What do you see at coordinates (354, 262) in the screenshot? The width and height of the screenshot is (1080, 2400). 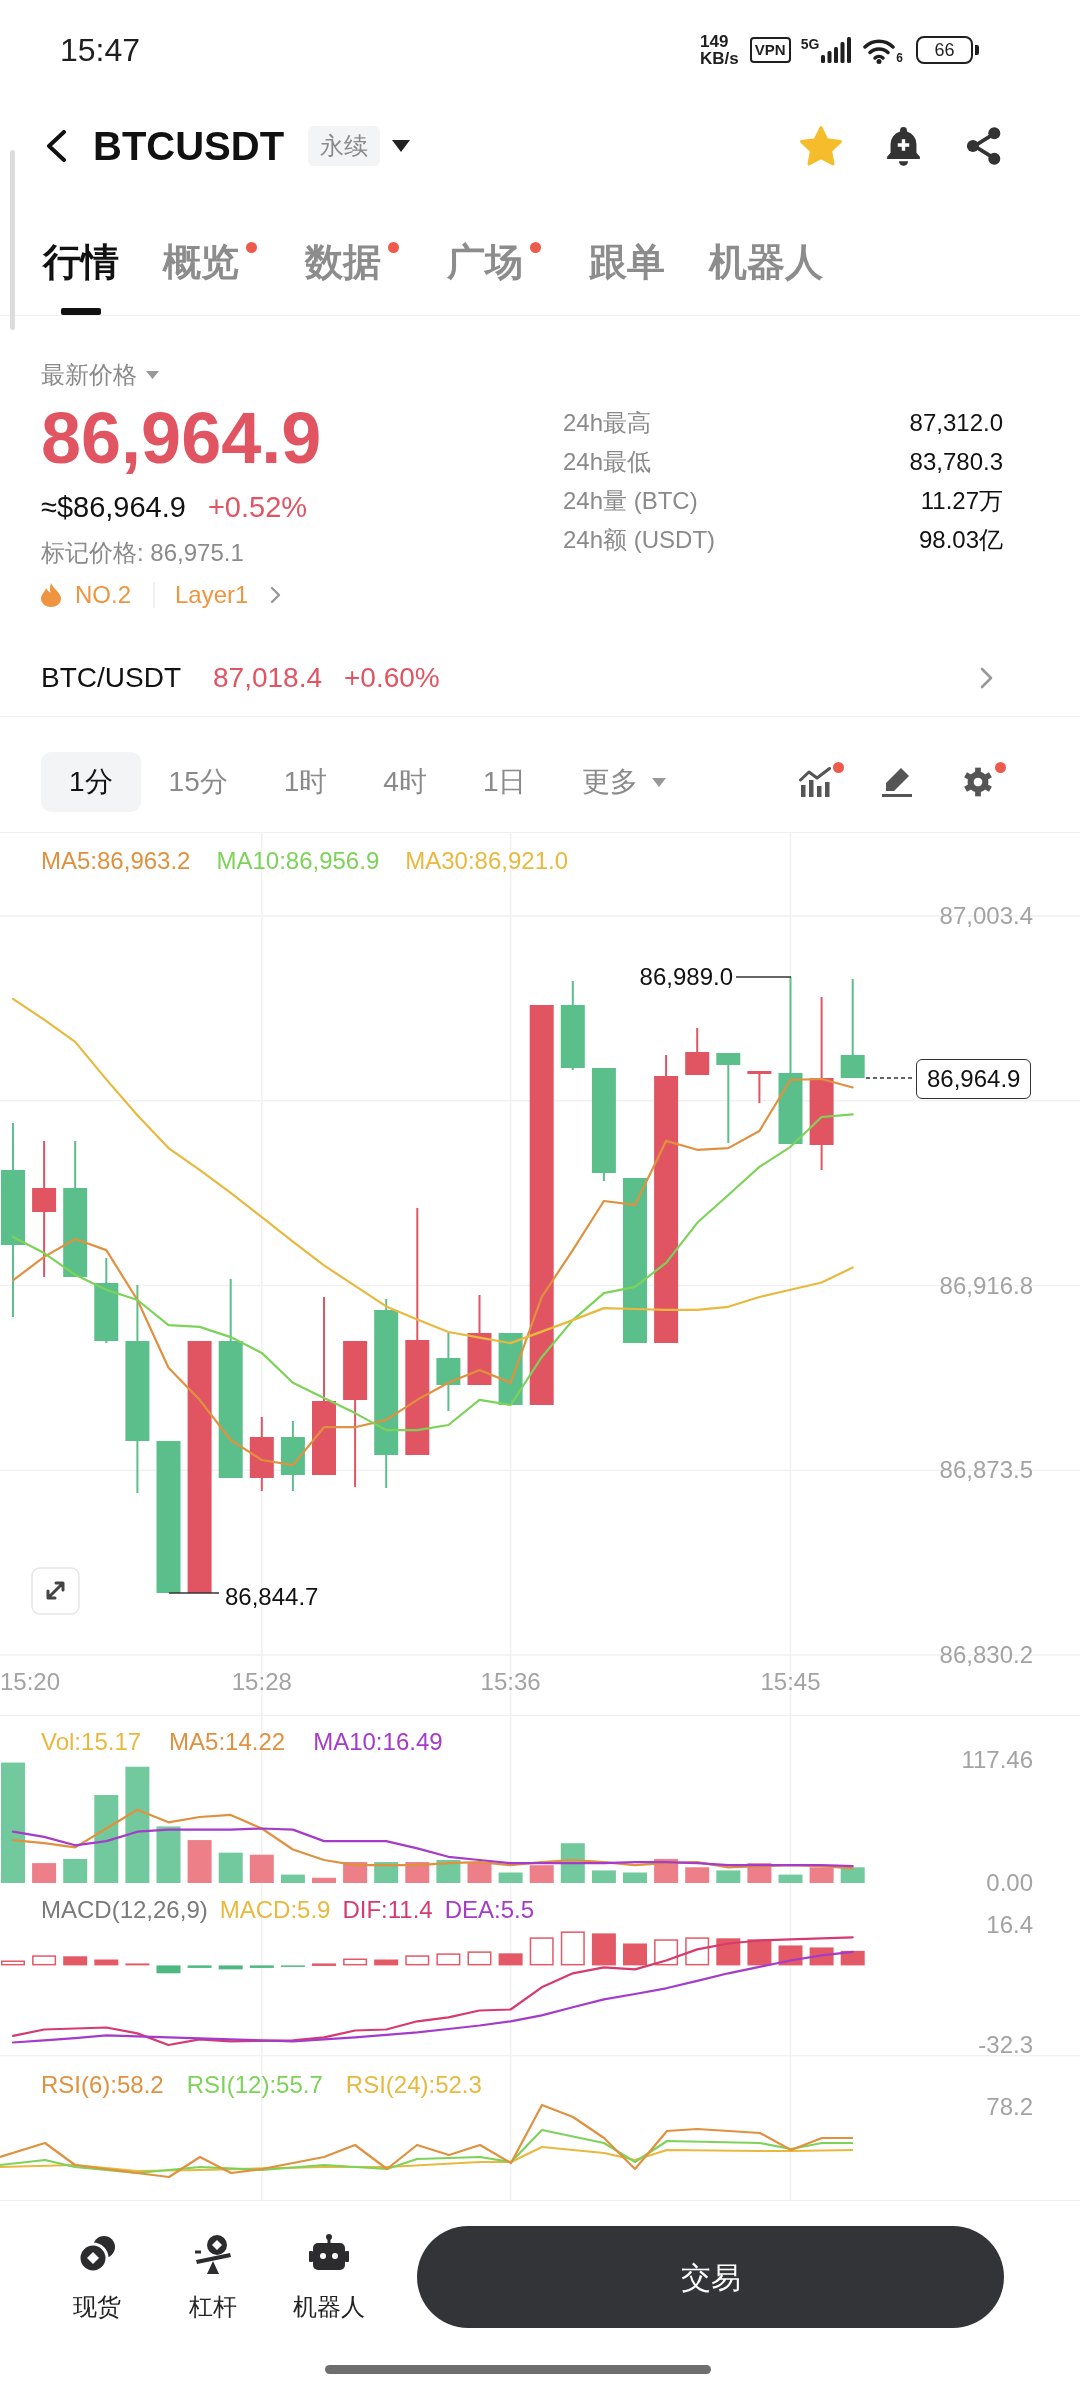 I see `tab: 数据` at bounding box center [354, 262].